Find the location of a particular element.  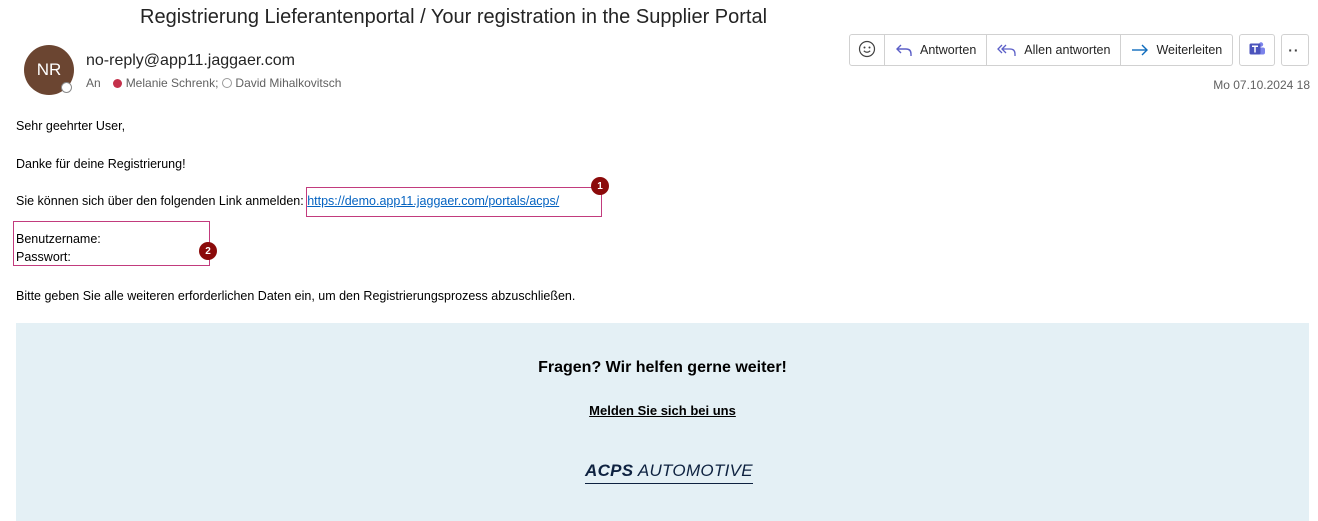

recipients-line: An Melanie Schrenk; David Mihalkovitsch is located at coordinates (213, 83).